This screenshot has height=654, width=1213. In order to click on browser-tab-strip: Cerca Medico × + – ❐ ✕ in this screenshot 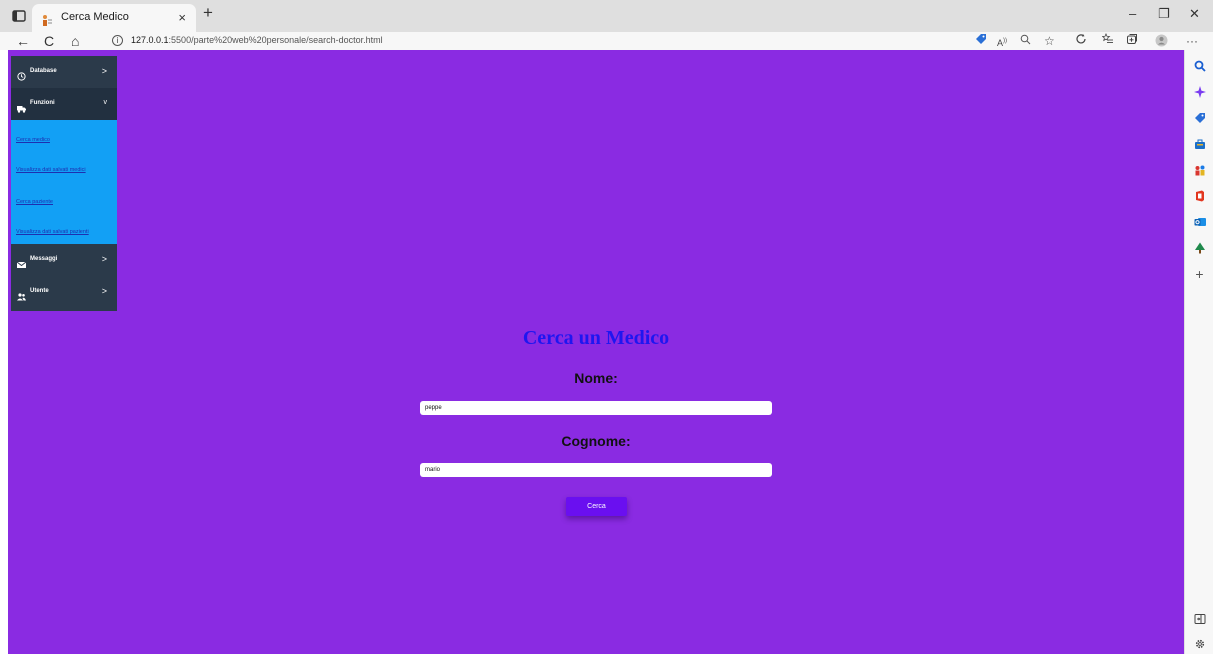, I will do `click(606, 16)`.